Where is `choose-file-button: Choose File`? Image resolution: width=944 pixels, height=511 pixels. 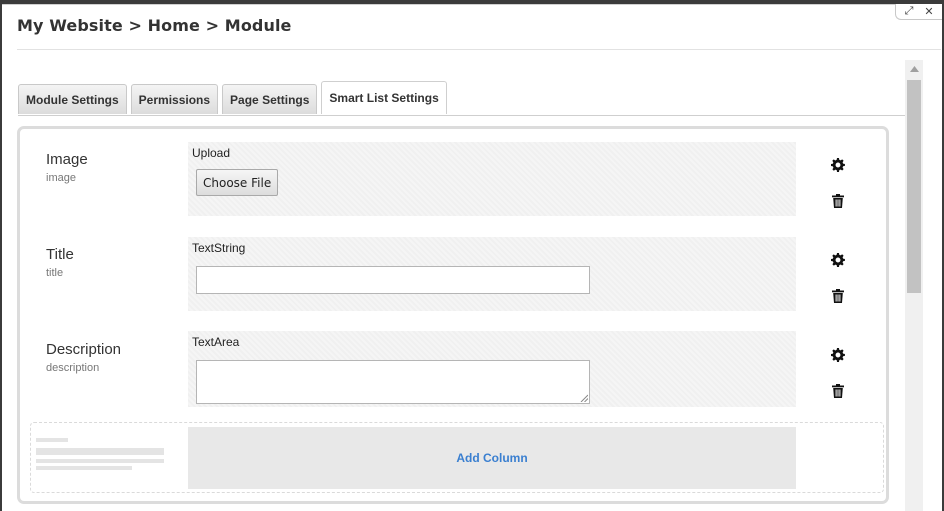
choose-file-button: Choose File is located at coordinates (237, 182).